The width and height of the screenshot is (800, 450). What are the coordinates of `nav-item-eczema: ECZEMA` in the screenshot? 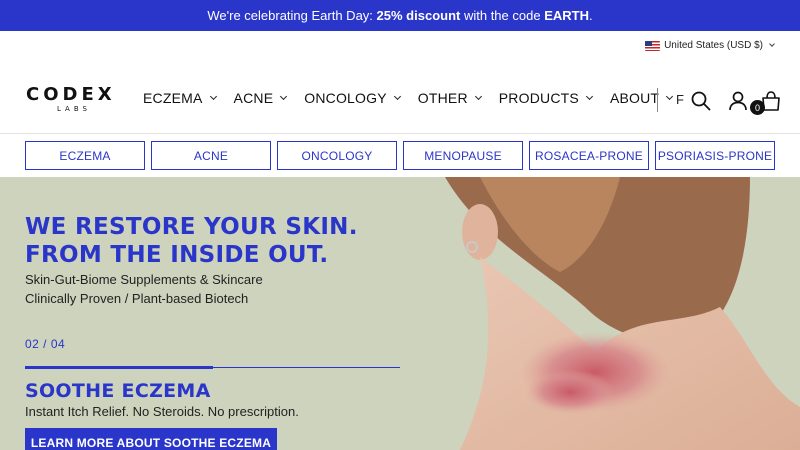 It's located at (180, 98).